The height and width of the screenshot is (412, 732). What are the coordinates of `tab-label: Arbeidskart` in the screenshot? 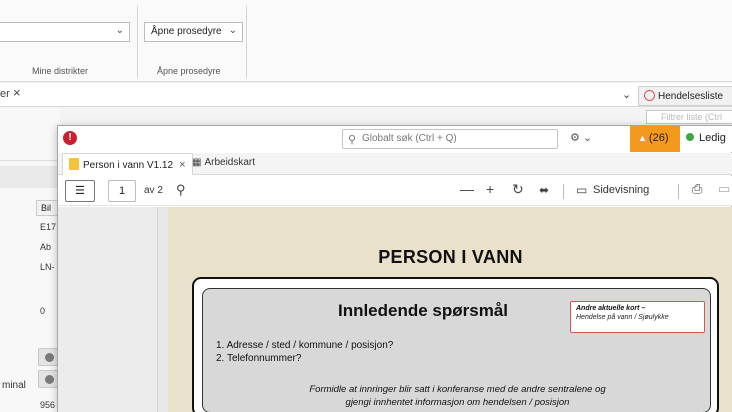 It's located at (230, 162).